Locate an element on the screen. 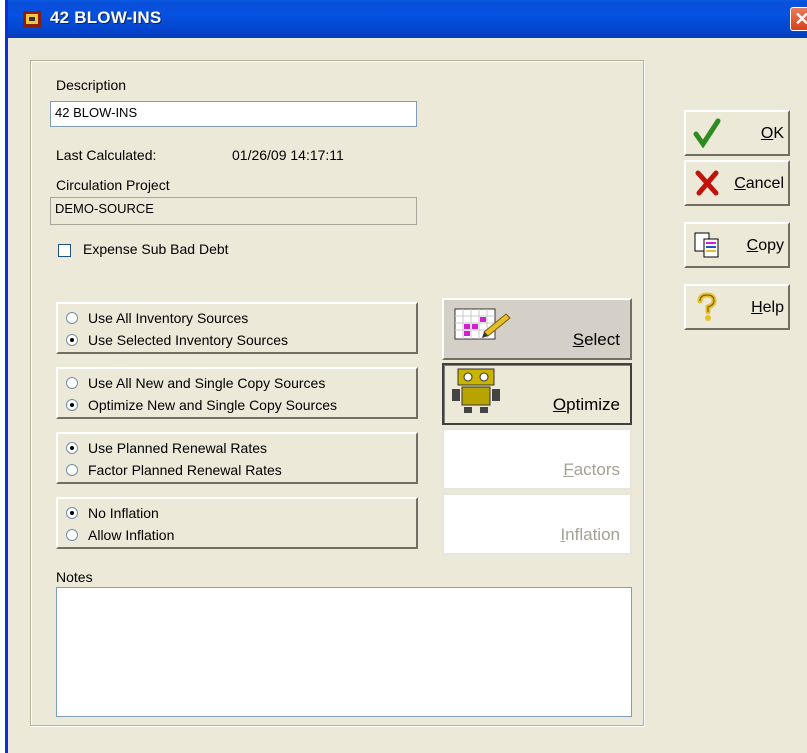  notes-textarea is located at coordinates (344, 652).